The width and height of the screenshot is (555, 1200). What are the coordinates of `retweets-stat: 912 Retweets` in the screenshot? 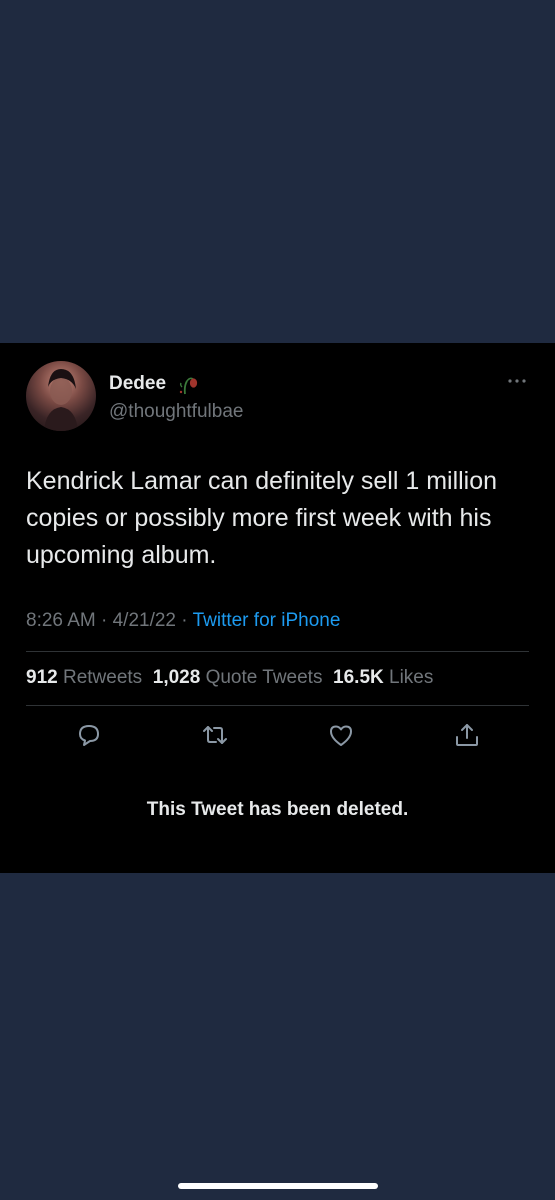 It's located at (84, 677).